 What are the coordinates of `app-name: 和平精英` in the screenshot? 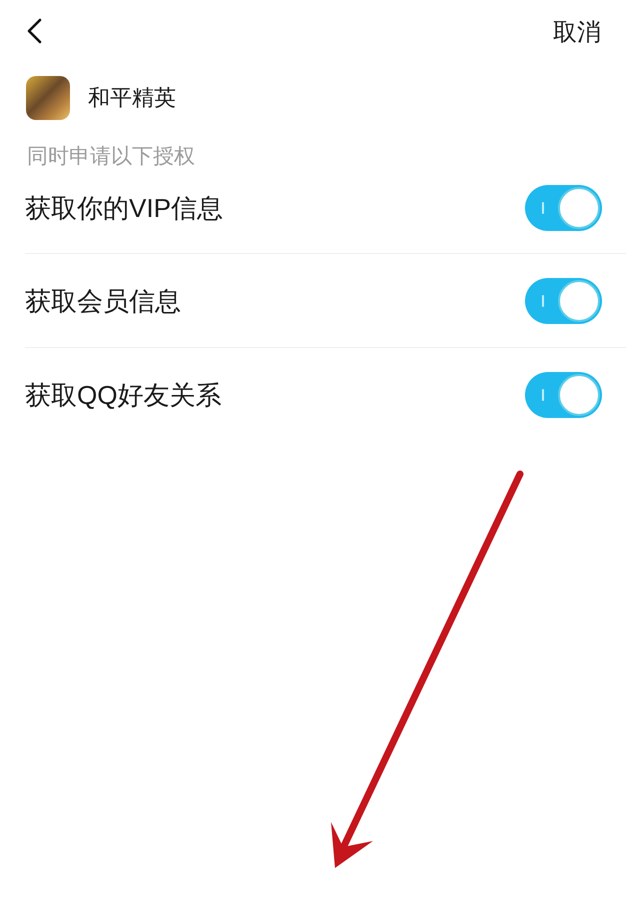 It's located at (132, 98).